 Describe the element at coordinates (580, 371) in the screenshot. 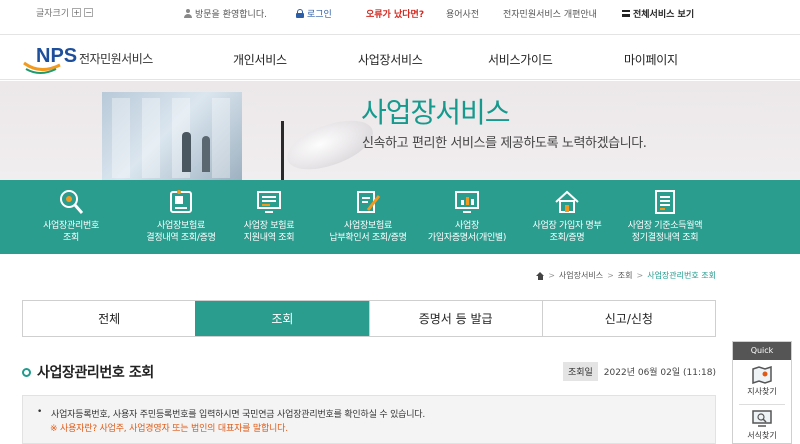

I see `lookup-date-label: 조회일` at that location.